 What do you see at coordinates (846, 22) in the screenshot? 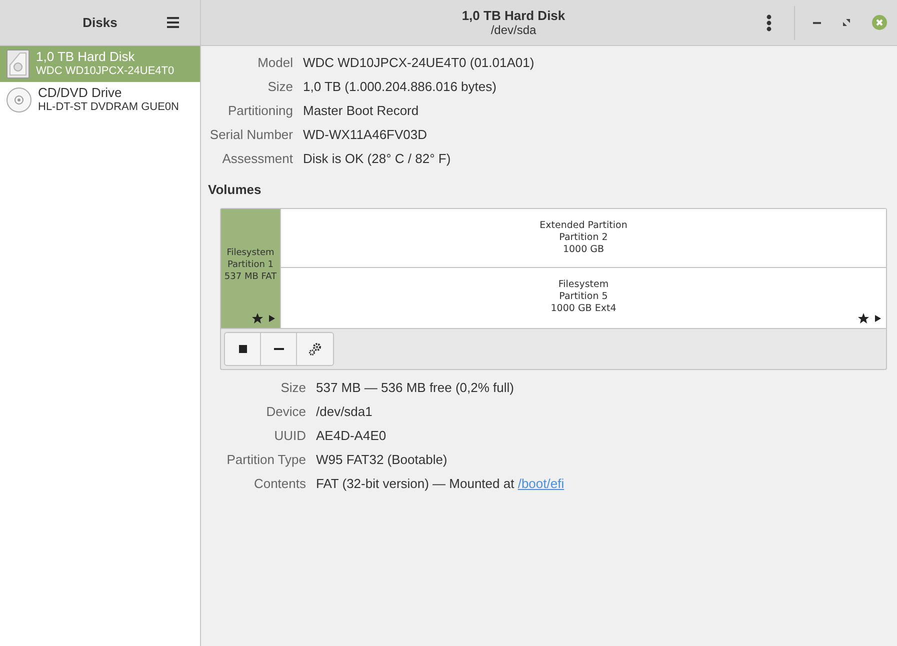
I see `maximize-icon` at bounding box center [846, 22].